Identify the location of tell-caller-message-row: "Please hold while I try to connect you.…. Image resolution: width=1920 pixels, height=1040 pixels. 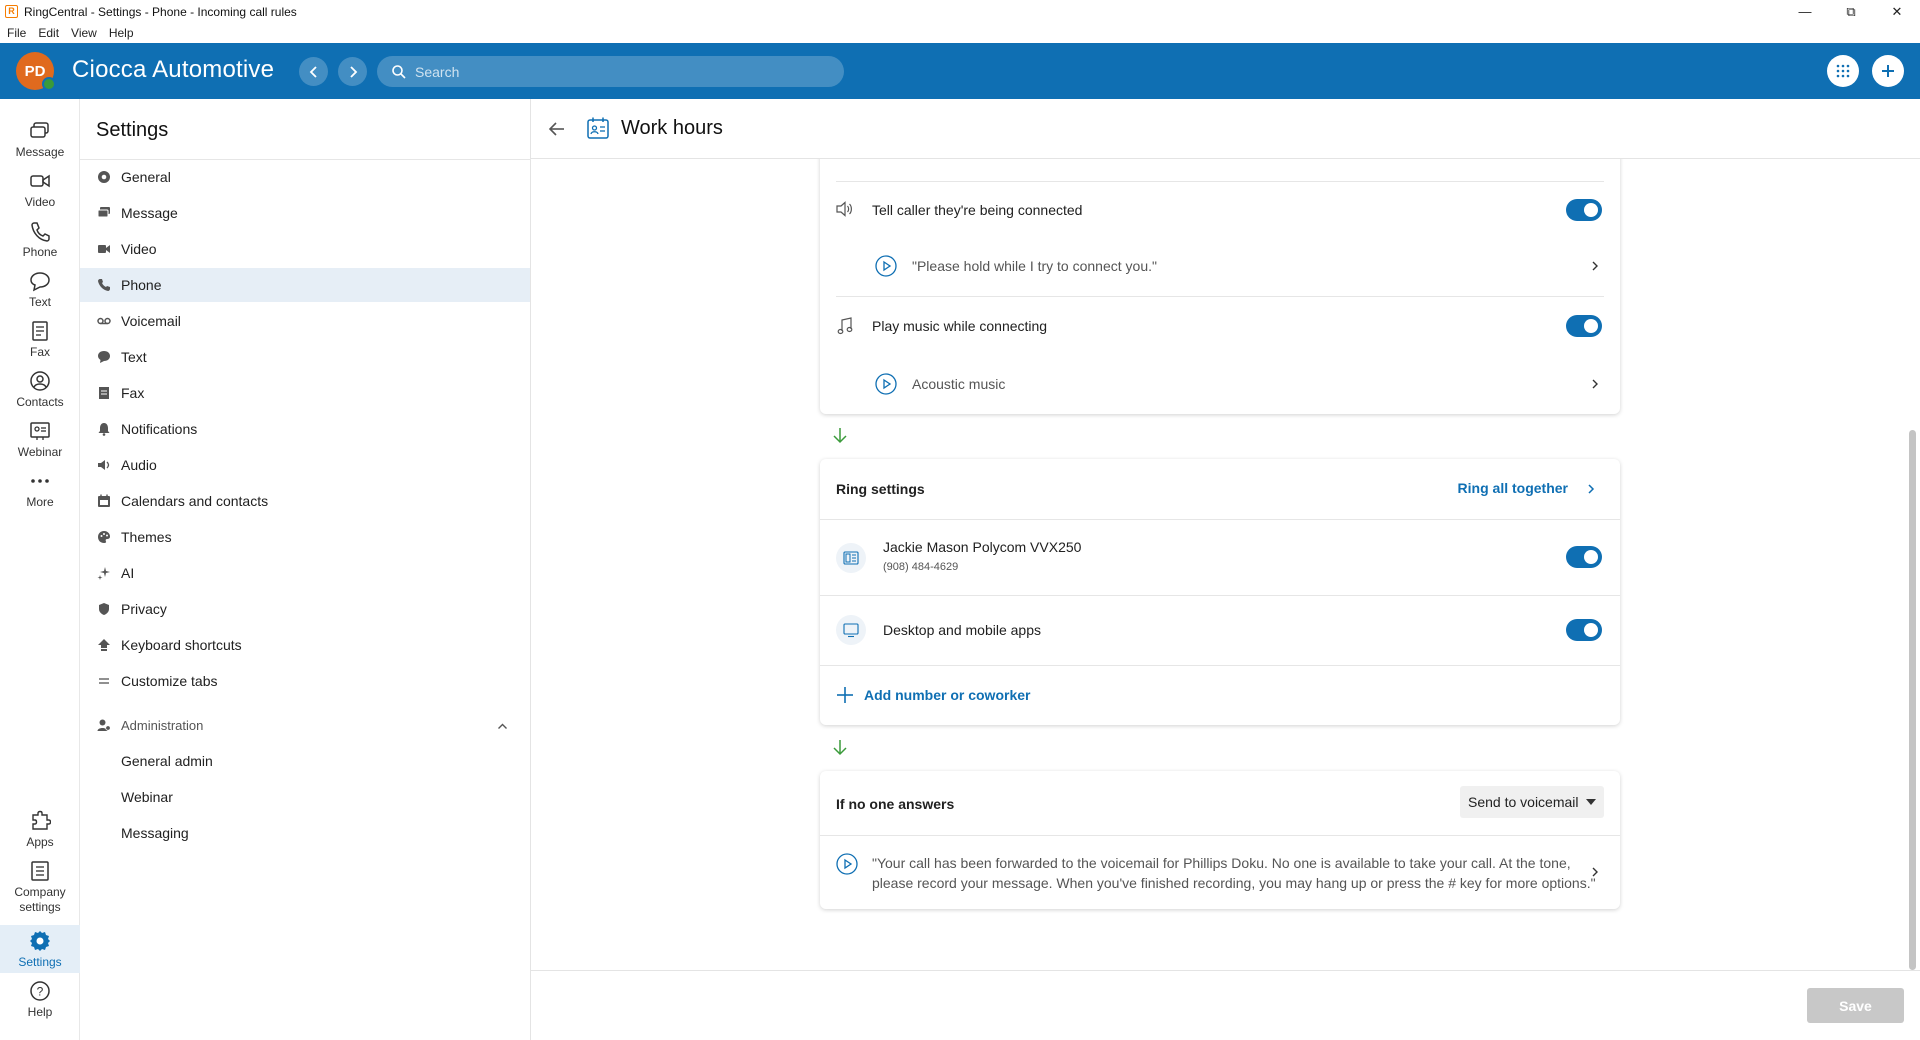
(1220, 267).